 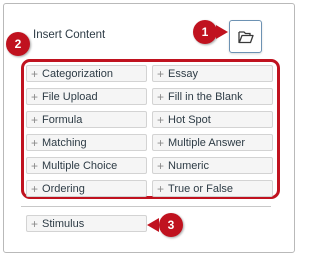 I want to click on question-type-label: Formula, so click(x=62, y=119).